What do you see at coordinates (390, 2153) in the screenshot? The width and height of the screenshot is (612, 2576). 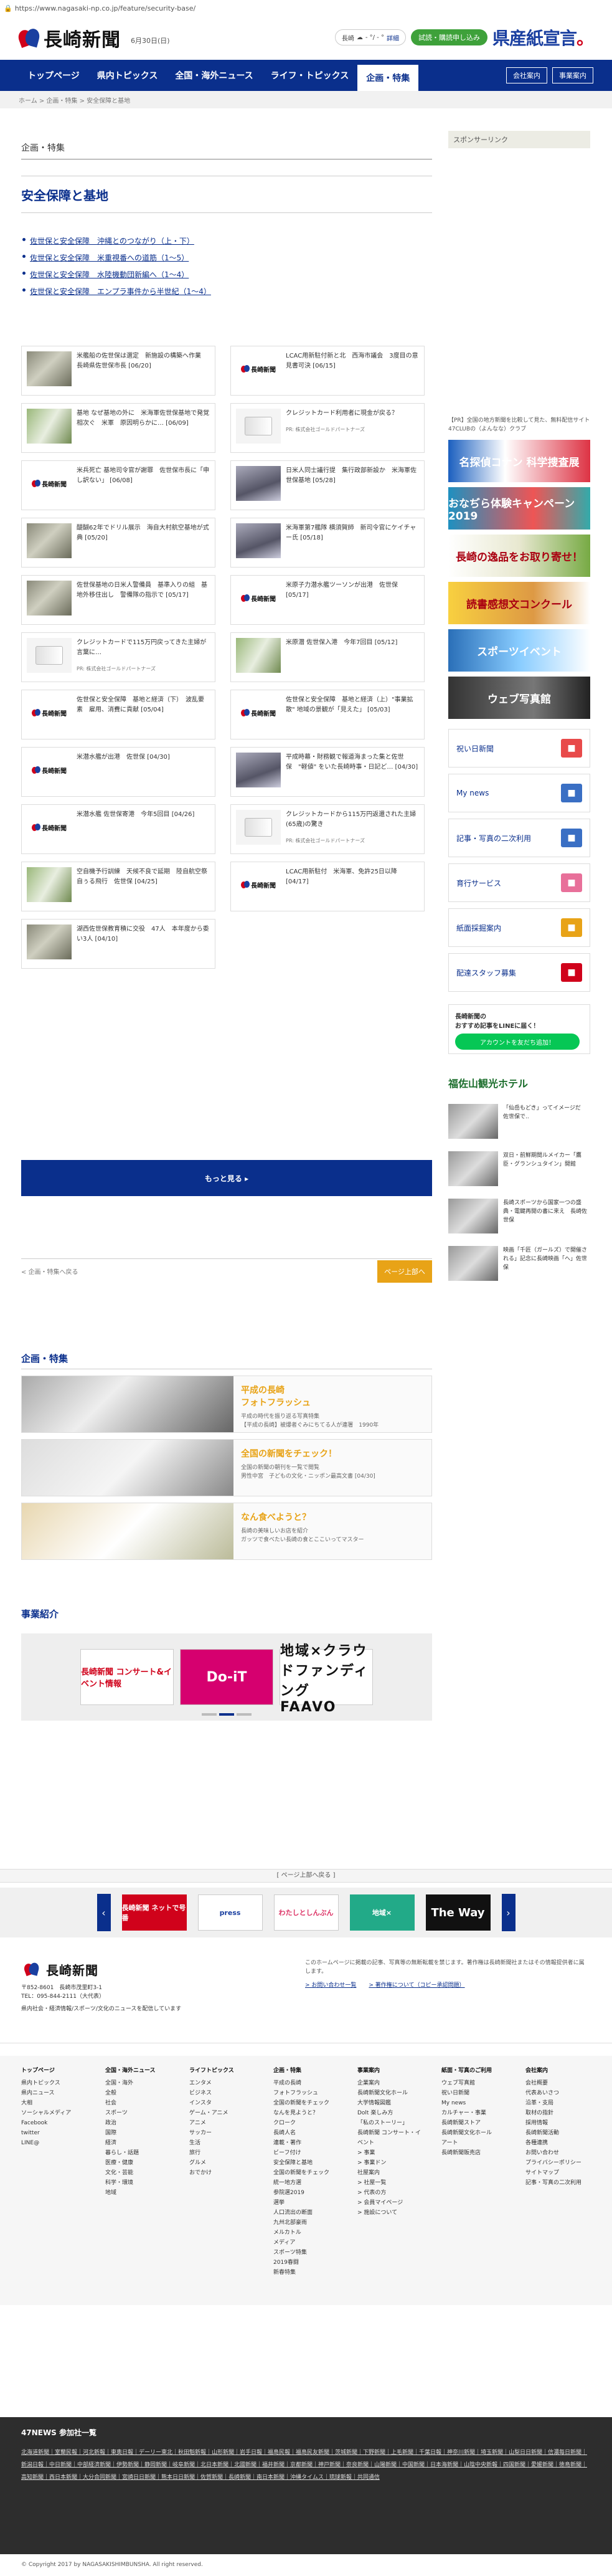 I see `footer-link: > 事業` at bounding box center [390, 2153].